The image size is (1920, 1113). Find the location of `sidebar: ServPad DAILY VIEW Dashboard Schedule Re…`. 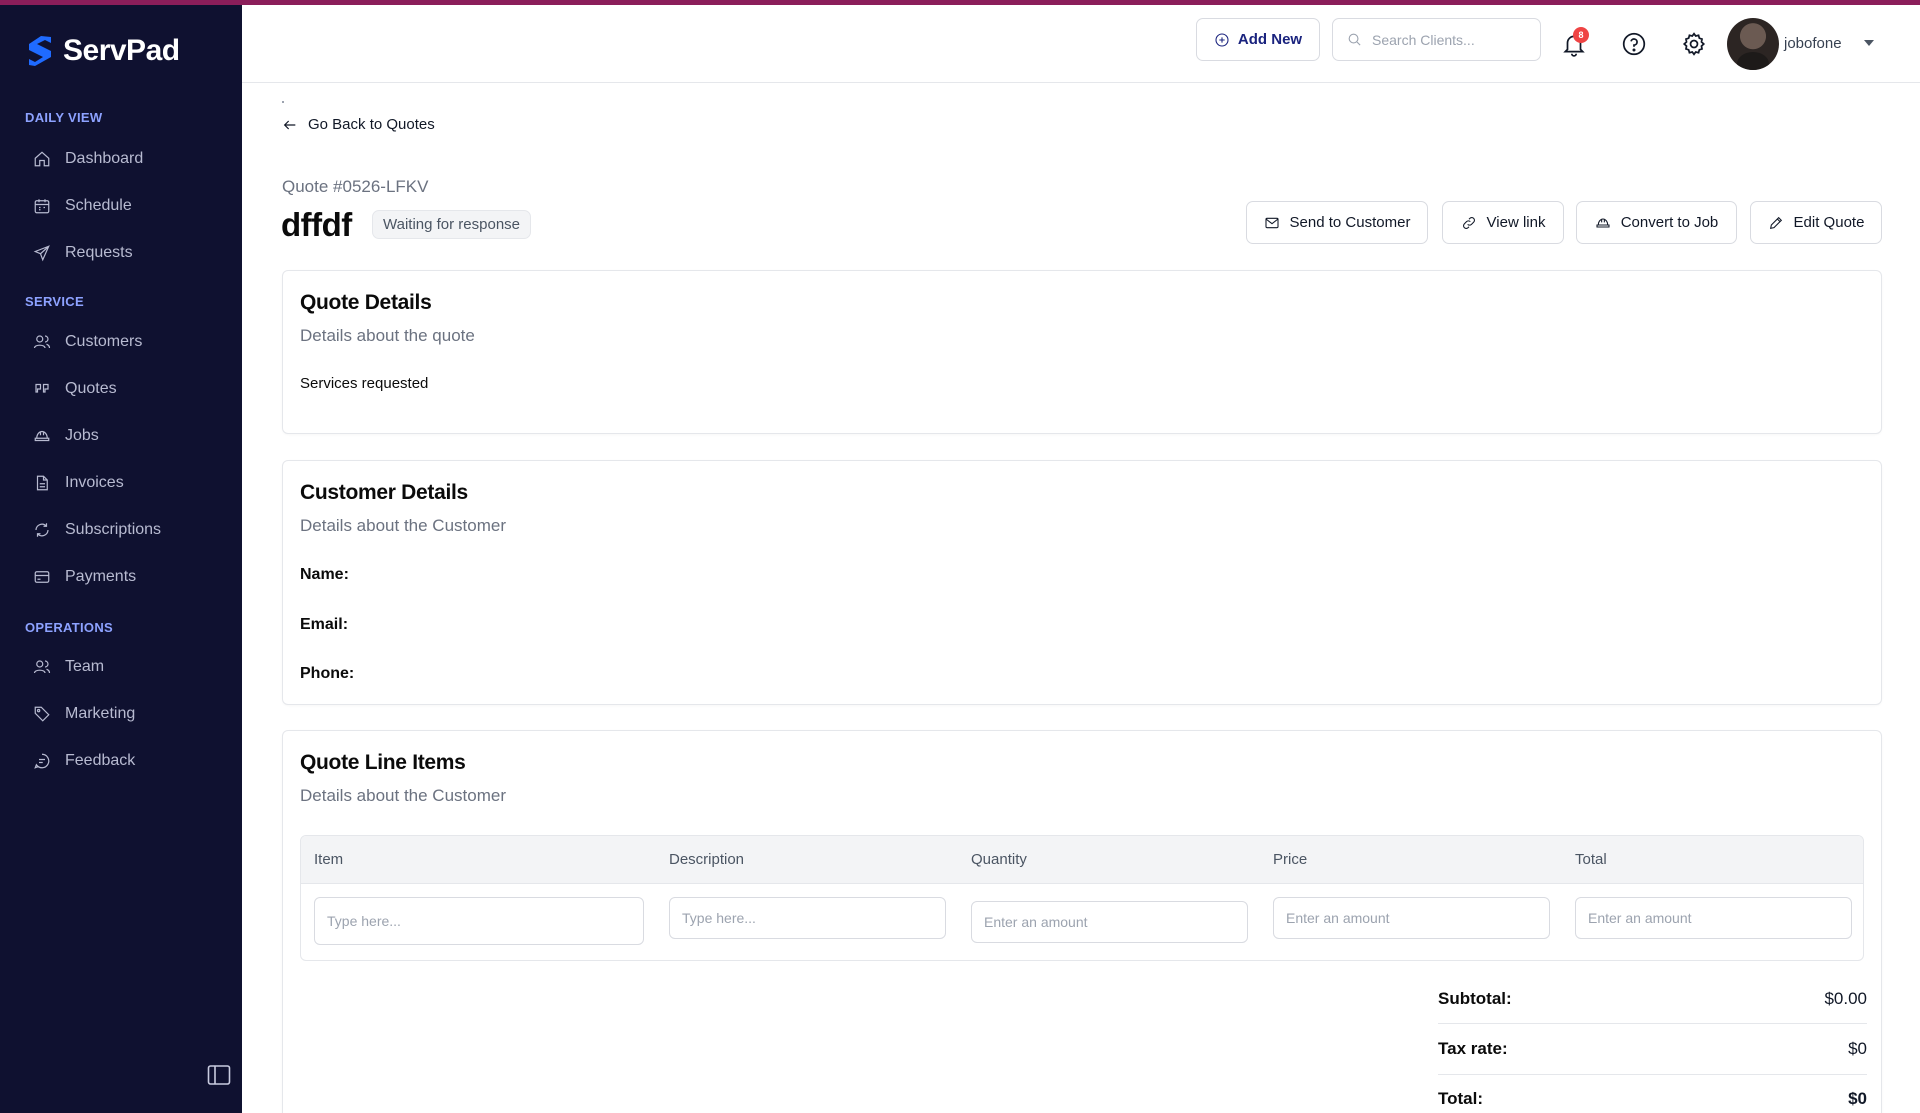

sidebar: ServPad DAILY VIEW Dashboard Schedule Re… is located at coordinates (121, 556).